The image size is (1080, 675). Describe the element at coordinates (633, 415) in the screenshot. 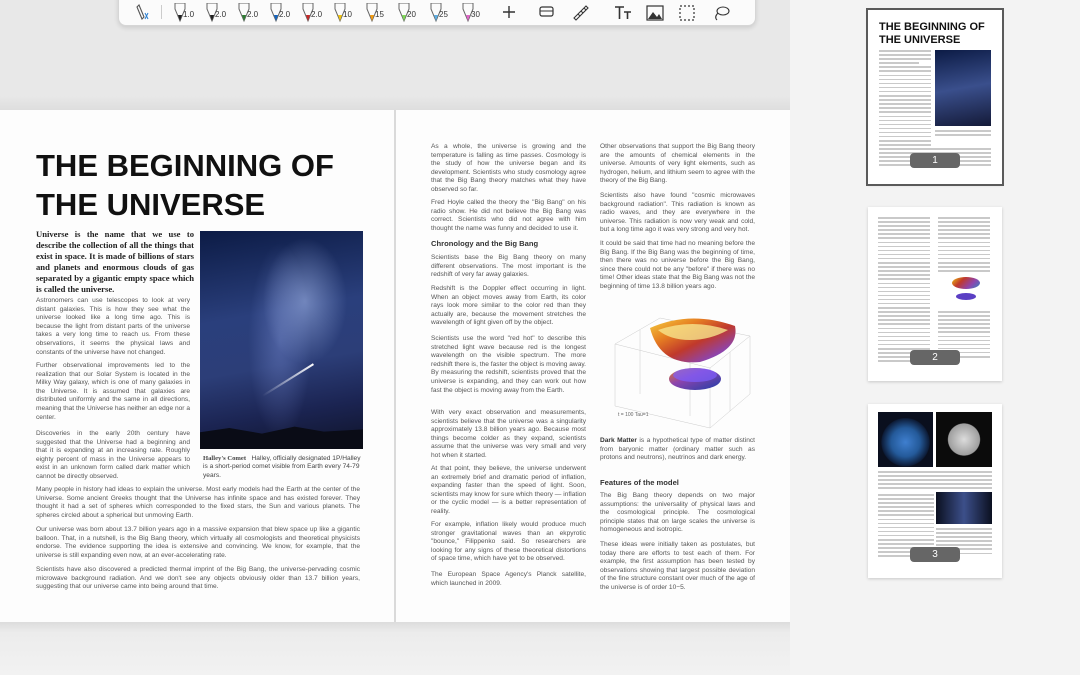

I see `plot-label: t = 100 Tau=1` at that location.